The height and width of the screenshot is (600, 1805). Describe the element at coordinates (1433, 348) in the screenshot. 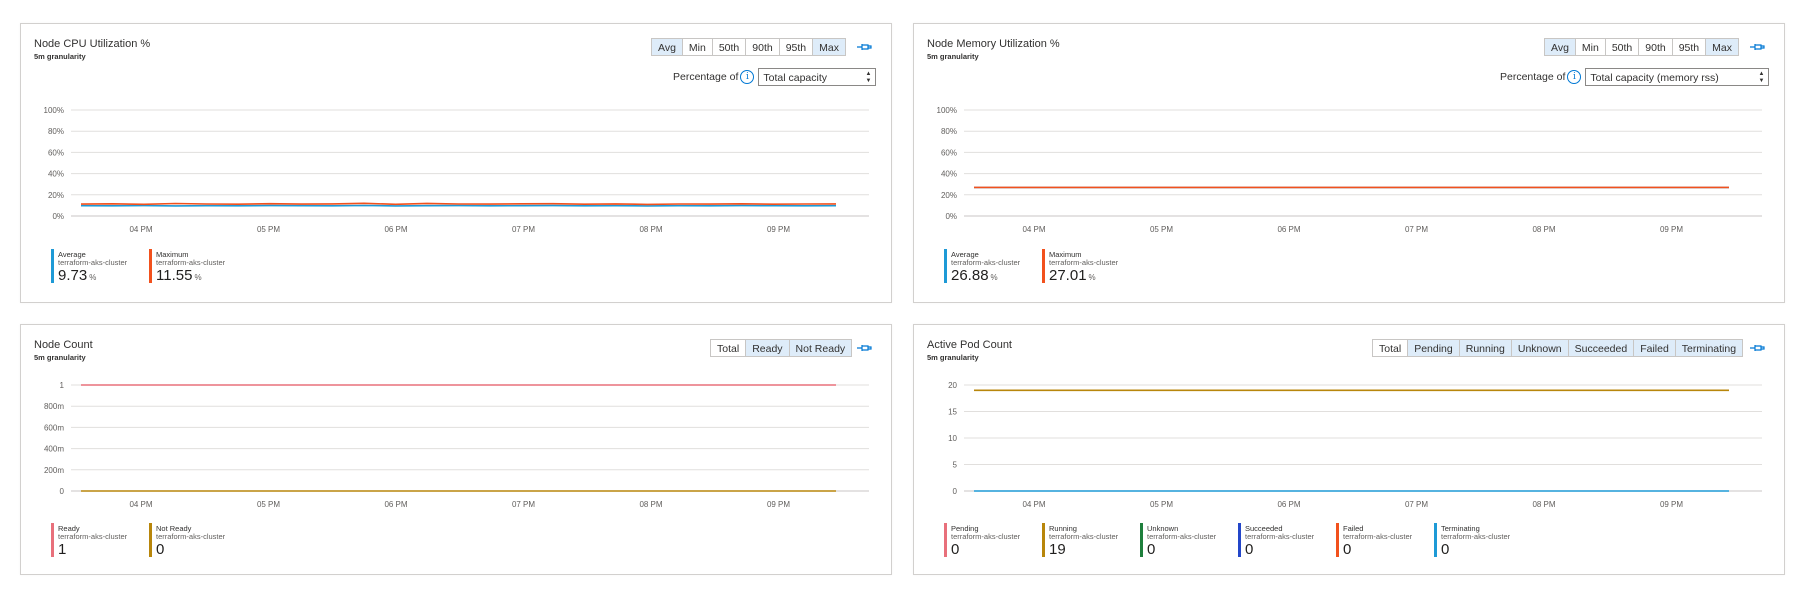

I see `pod-pending-button: Pending` at that location.